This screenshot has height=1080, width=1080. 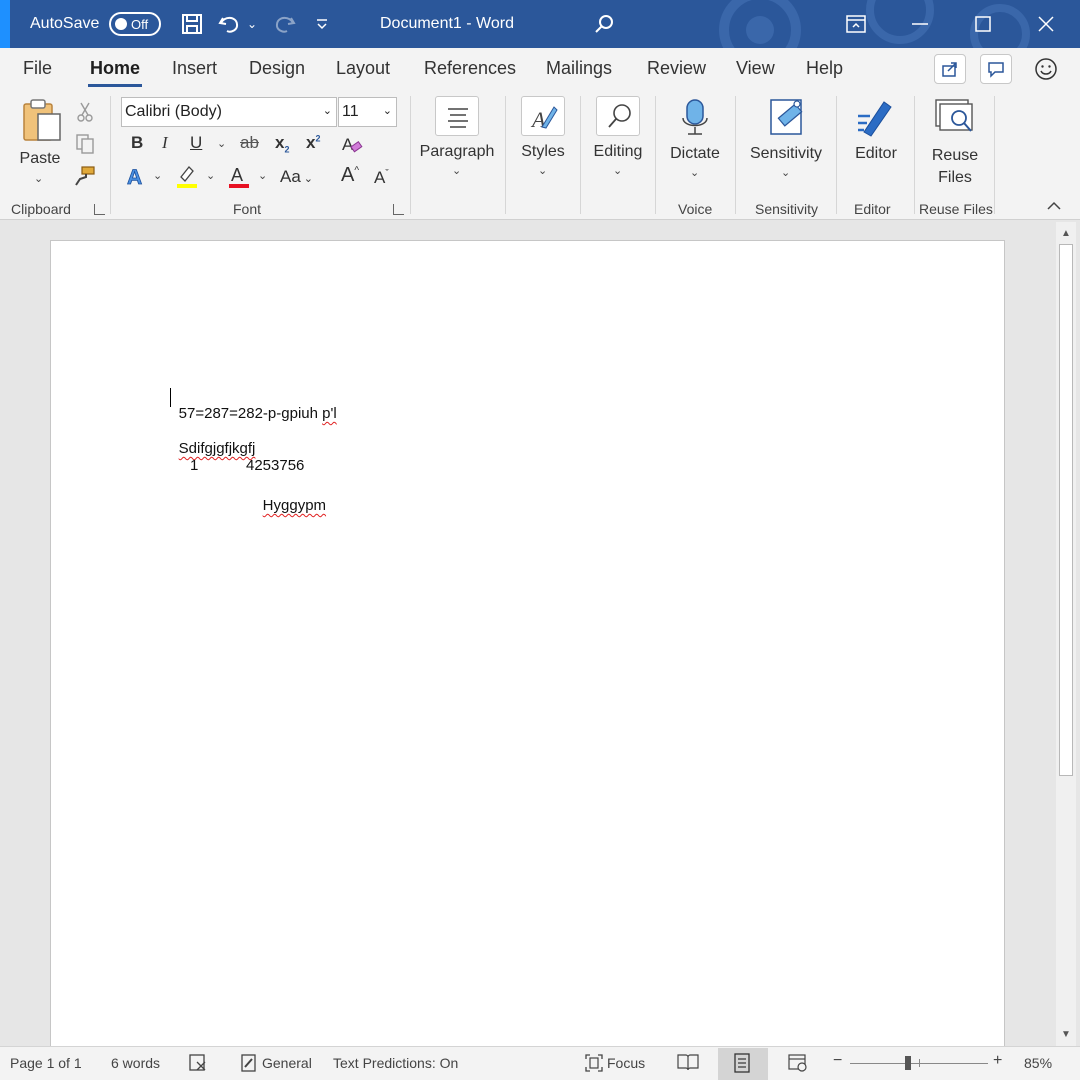 What do you see at coordinates (876, 139) in the screenshot?
I see `editor-button: Editor` at bounding box center [876, 139].